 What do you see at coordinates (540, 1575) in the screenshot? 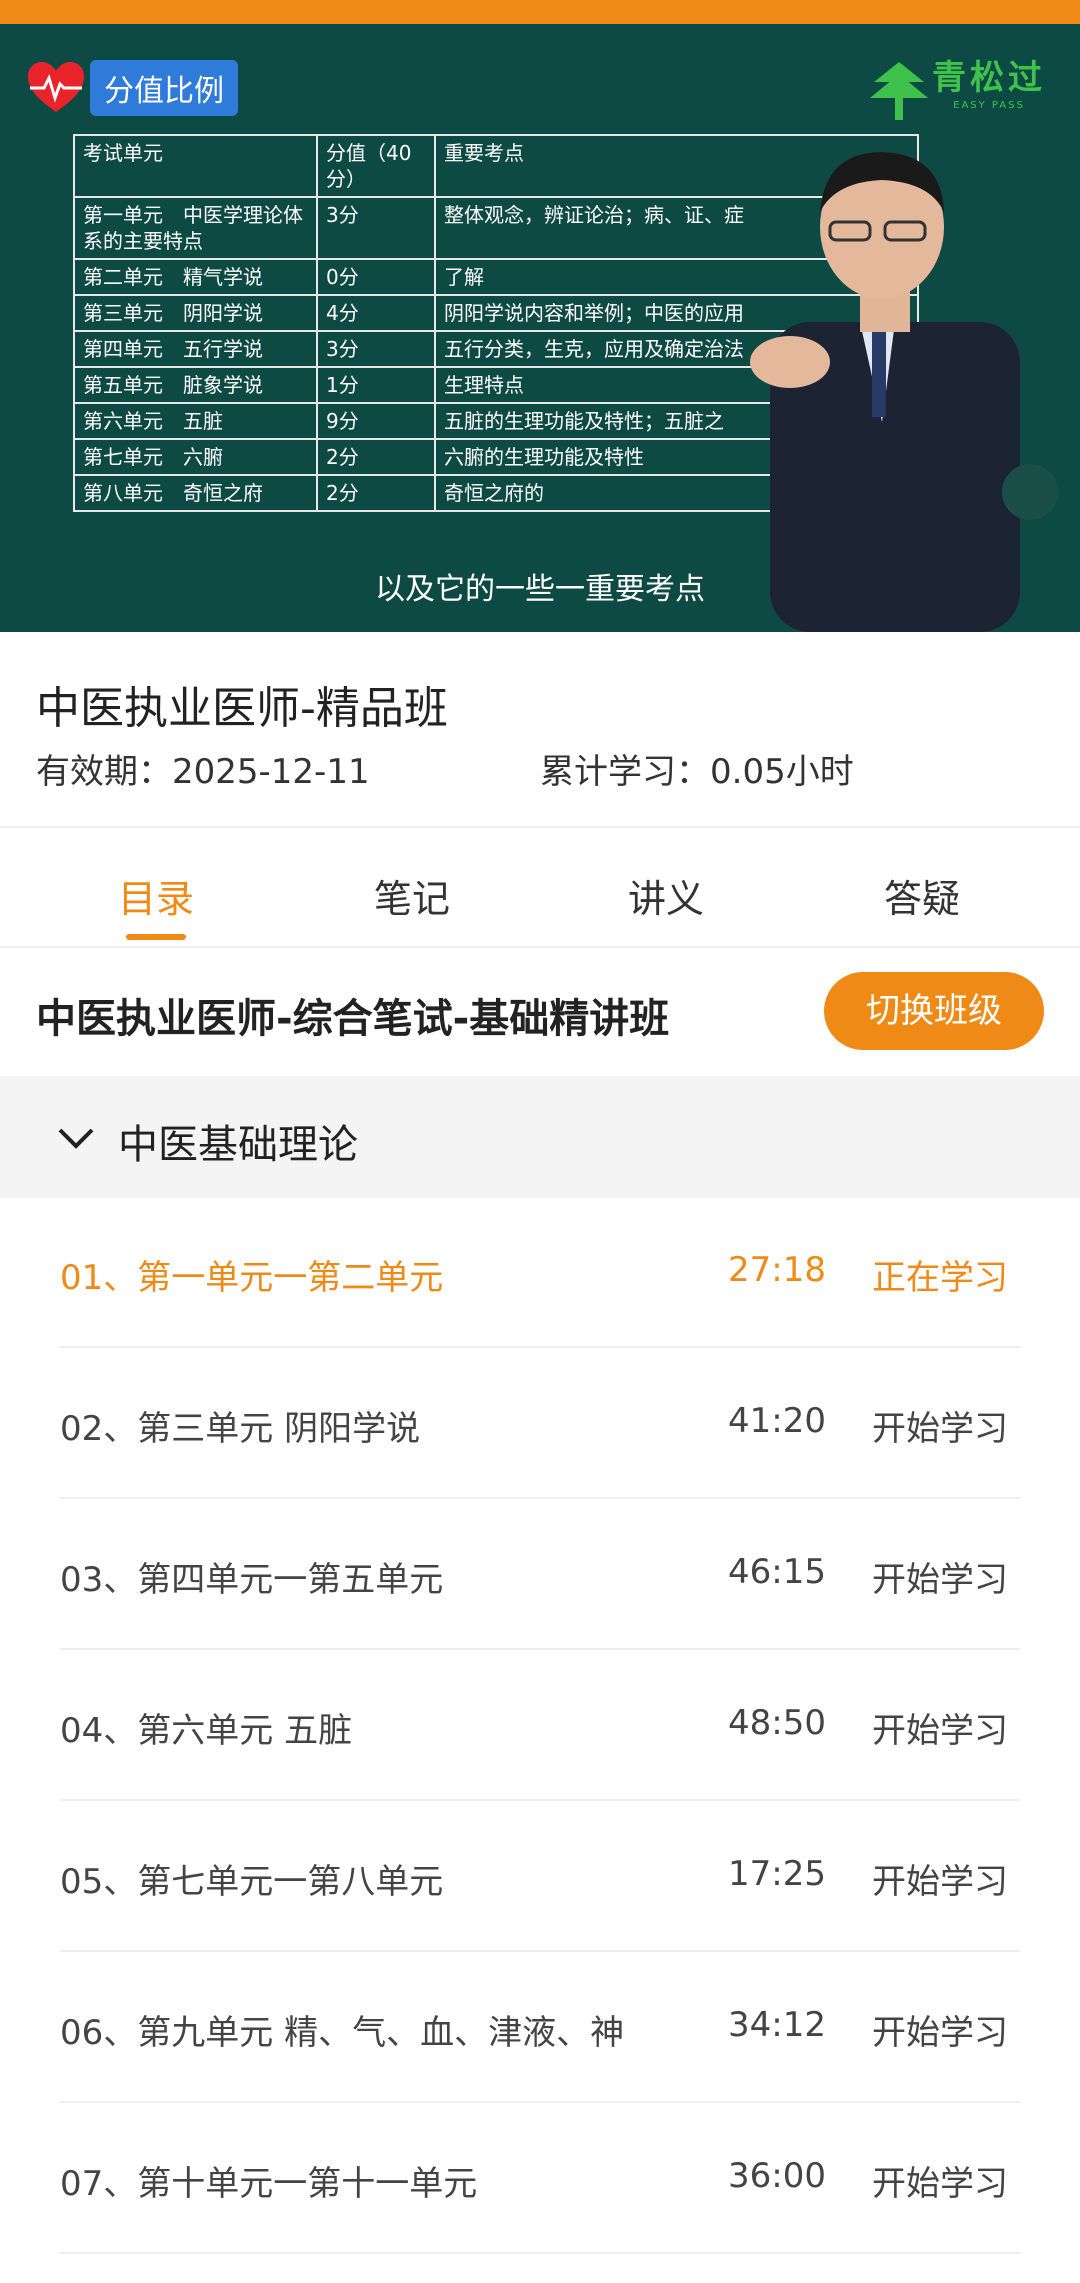
I see `lesson-item: 03、第四单元一第五单元 46:15 开始学习` at bounding box center [540, 1575].